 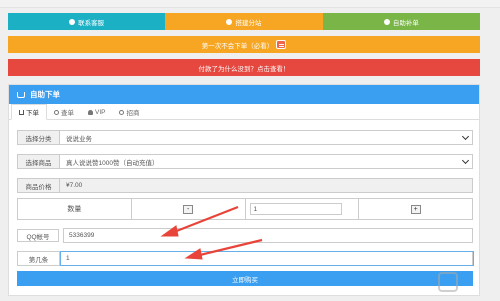 I want to click on qq-account-row: QQ帐号 5336399, so click(x=245, y=235).